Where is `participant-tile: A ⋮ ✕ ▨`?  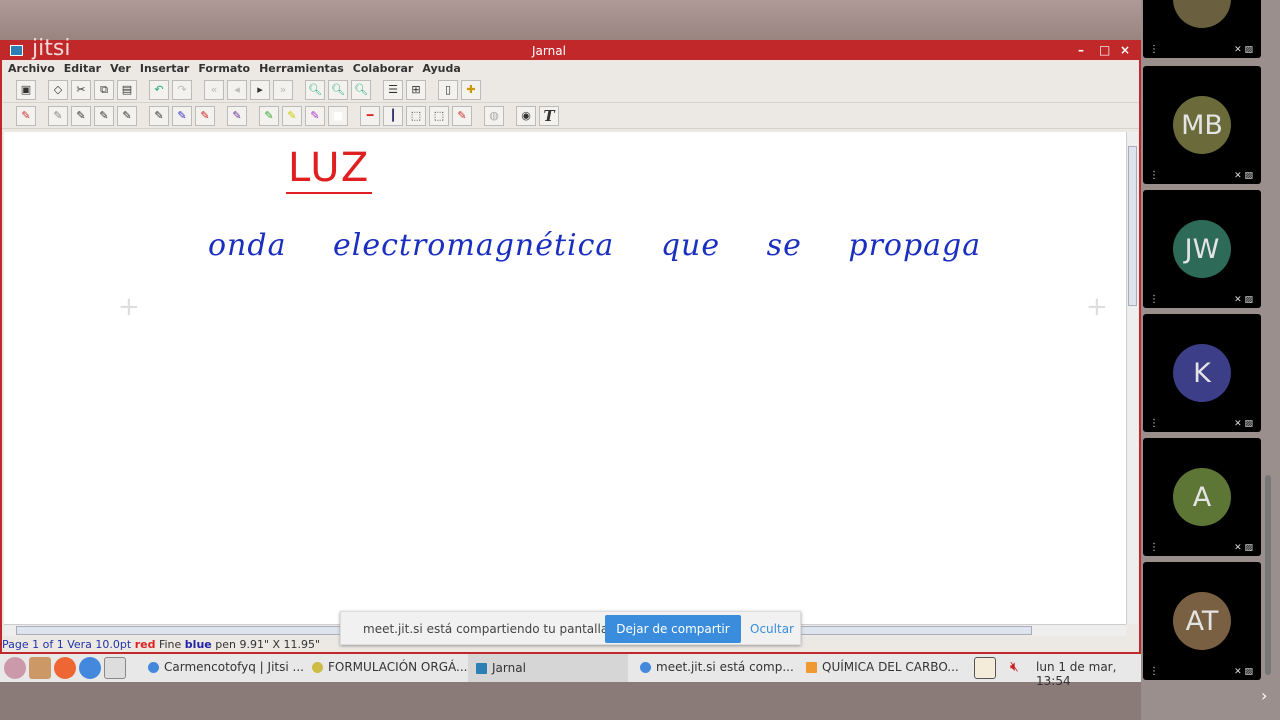 participant-tile: A ⋮ ✕ ▨ is located at coordinates (1202, 497).